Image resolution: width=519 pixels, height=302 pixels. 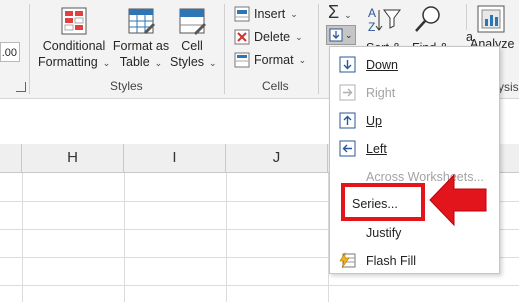 I want to click on menu-item-label: Flash Fill, so click(x=391, y=260).